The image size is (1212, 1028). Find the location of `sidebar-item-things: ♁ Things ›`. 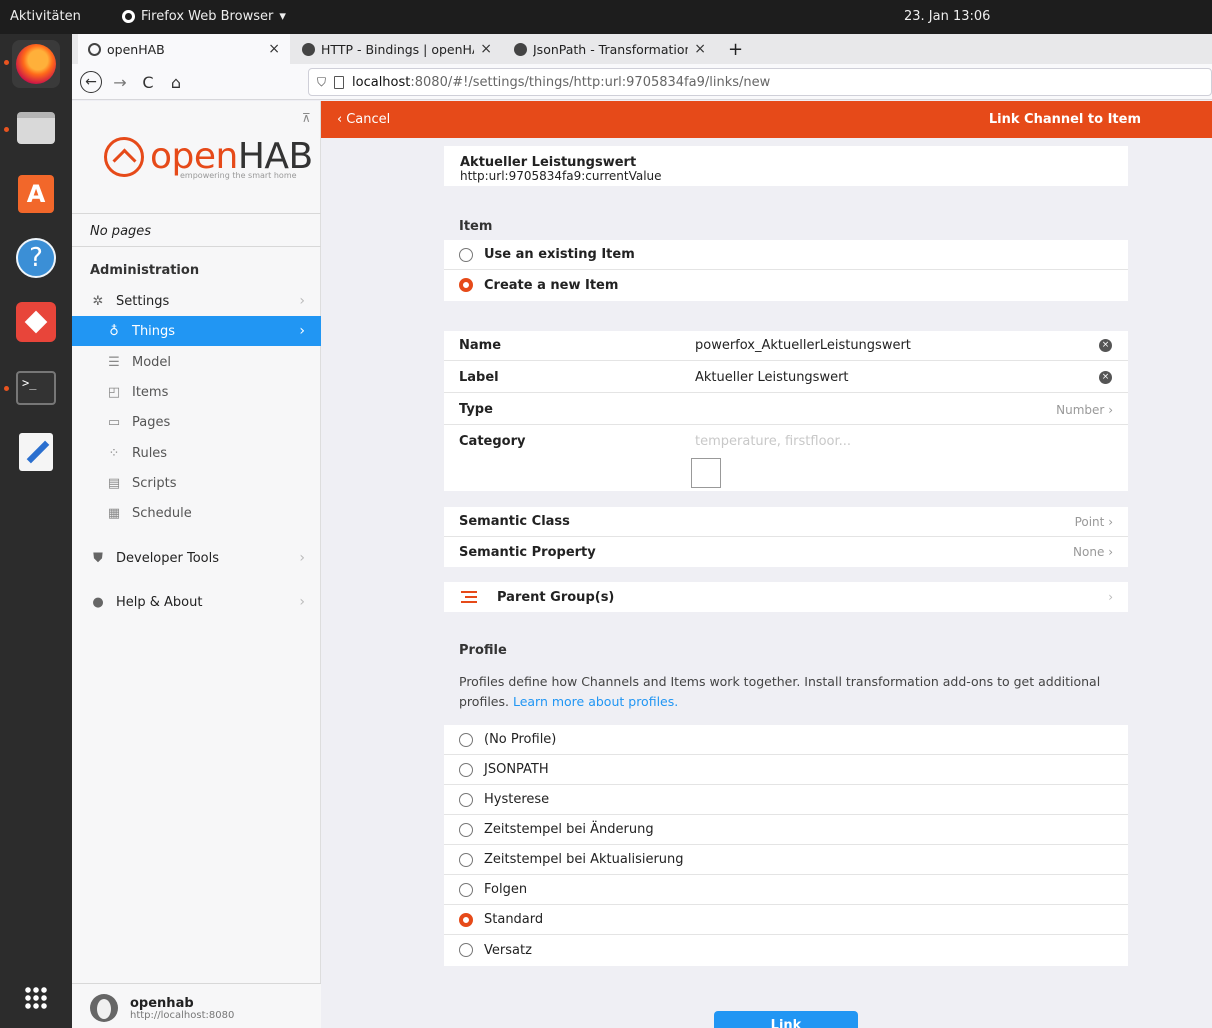

sidebar-item-things: ♁ Things › is located at coordinates (196, 331).